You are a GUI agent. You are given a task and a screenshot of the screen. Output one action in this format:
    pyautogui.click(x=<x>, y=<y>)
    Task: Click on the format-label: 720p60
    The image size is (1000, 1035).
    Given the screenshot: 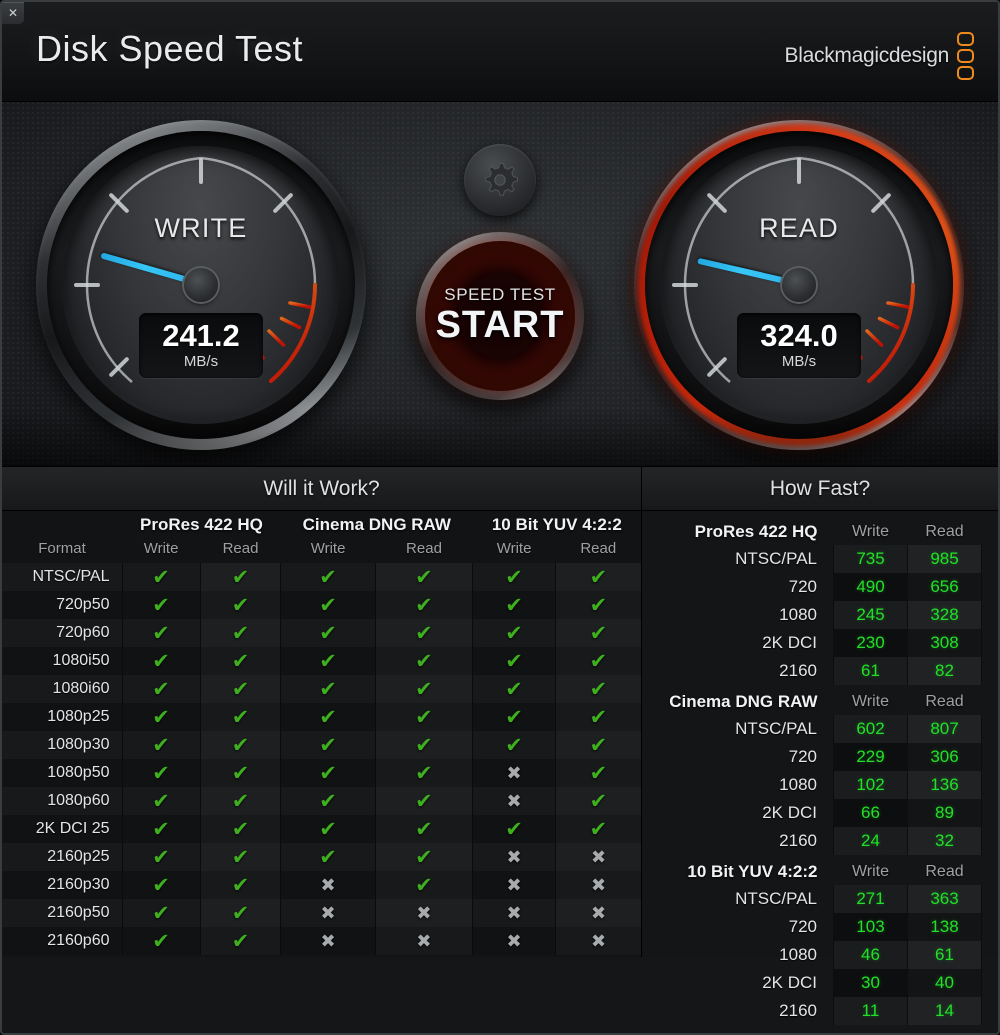 What is the action you would take?
    pyautogui.click(x=62, y=633)
    